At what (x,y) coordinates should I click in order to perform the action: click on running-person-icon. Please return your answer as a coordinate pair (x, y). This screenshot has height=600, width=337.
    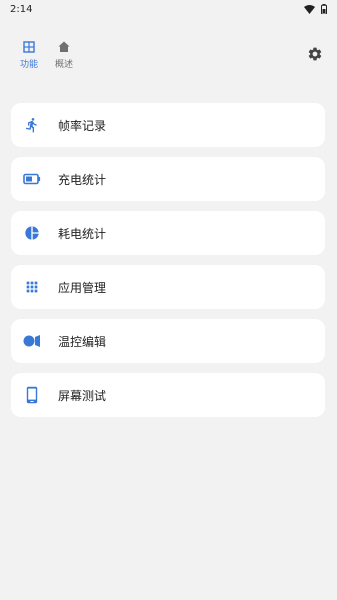
    Looking at the image, I should click on (32, 125).